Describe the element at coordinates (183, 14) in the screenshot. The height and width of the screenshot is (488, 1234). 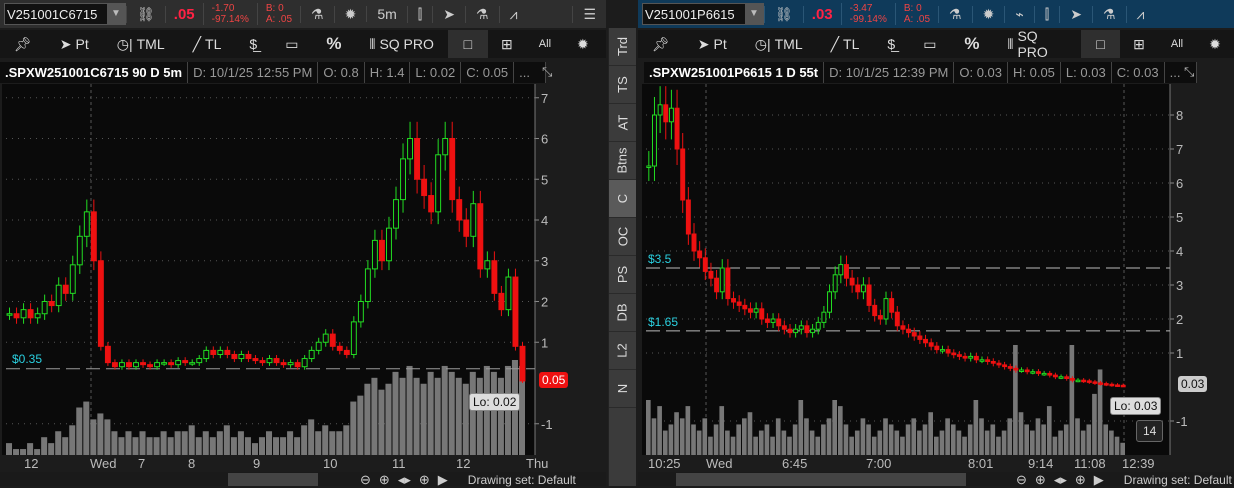
I see `last-price: .05` at that location.